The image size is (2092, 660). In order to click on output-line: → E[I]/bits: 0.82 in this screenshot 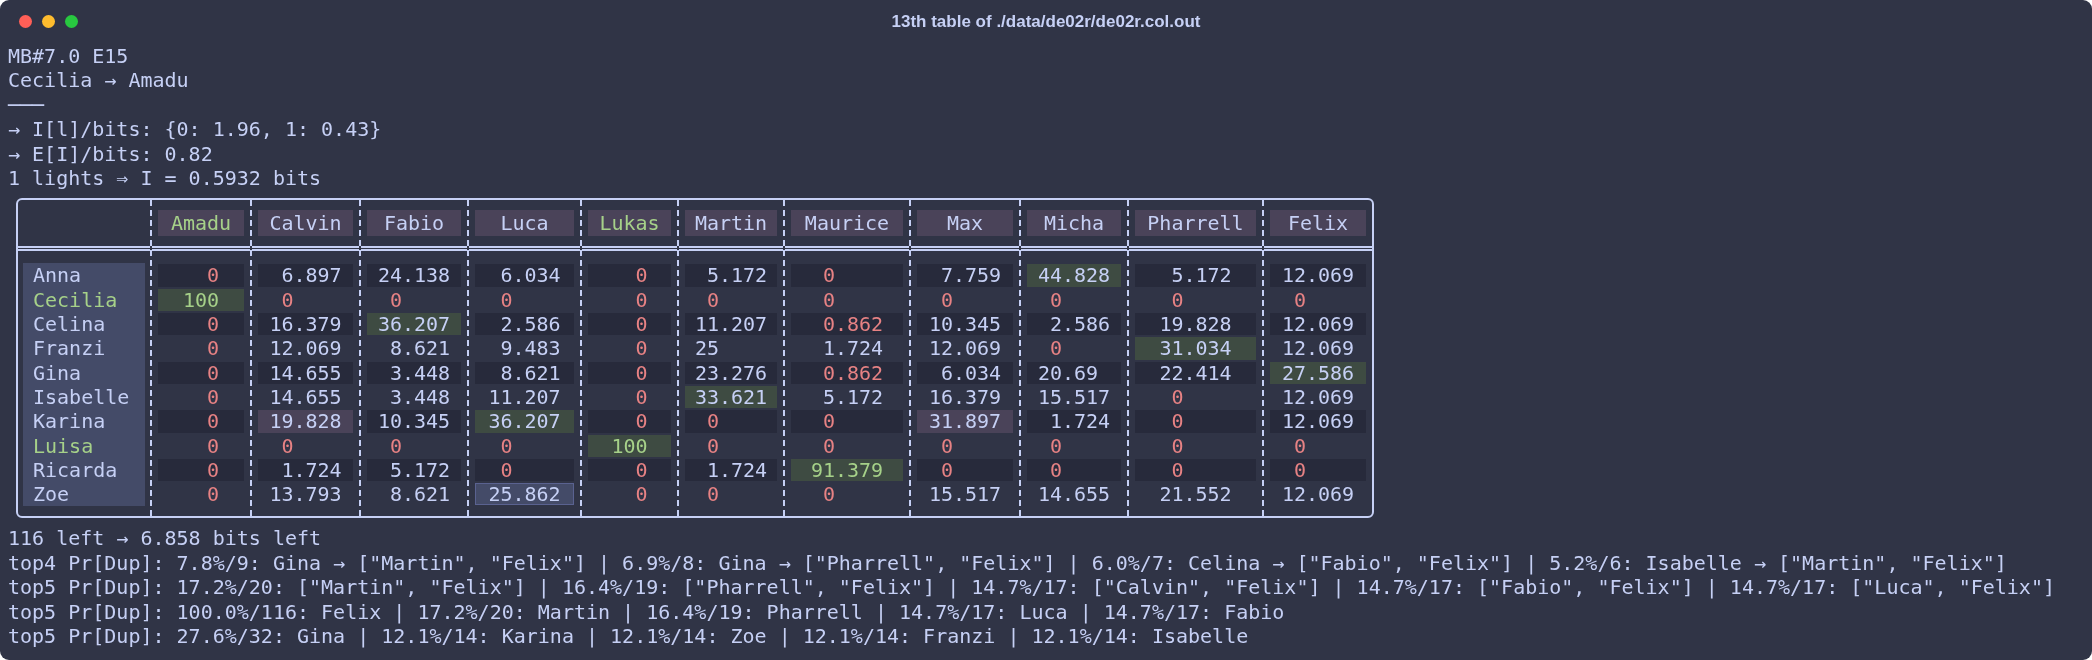, I will do `click(111, 154)`.